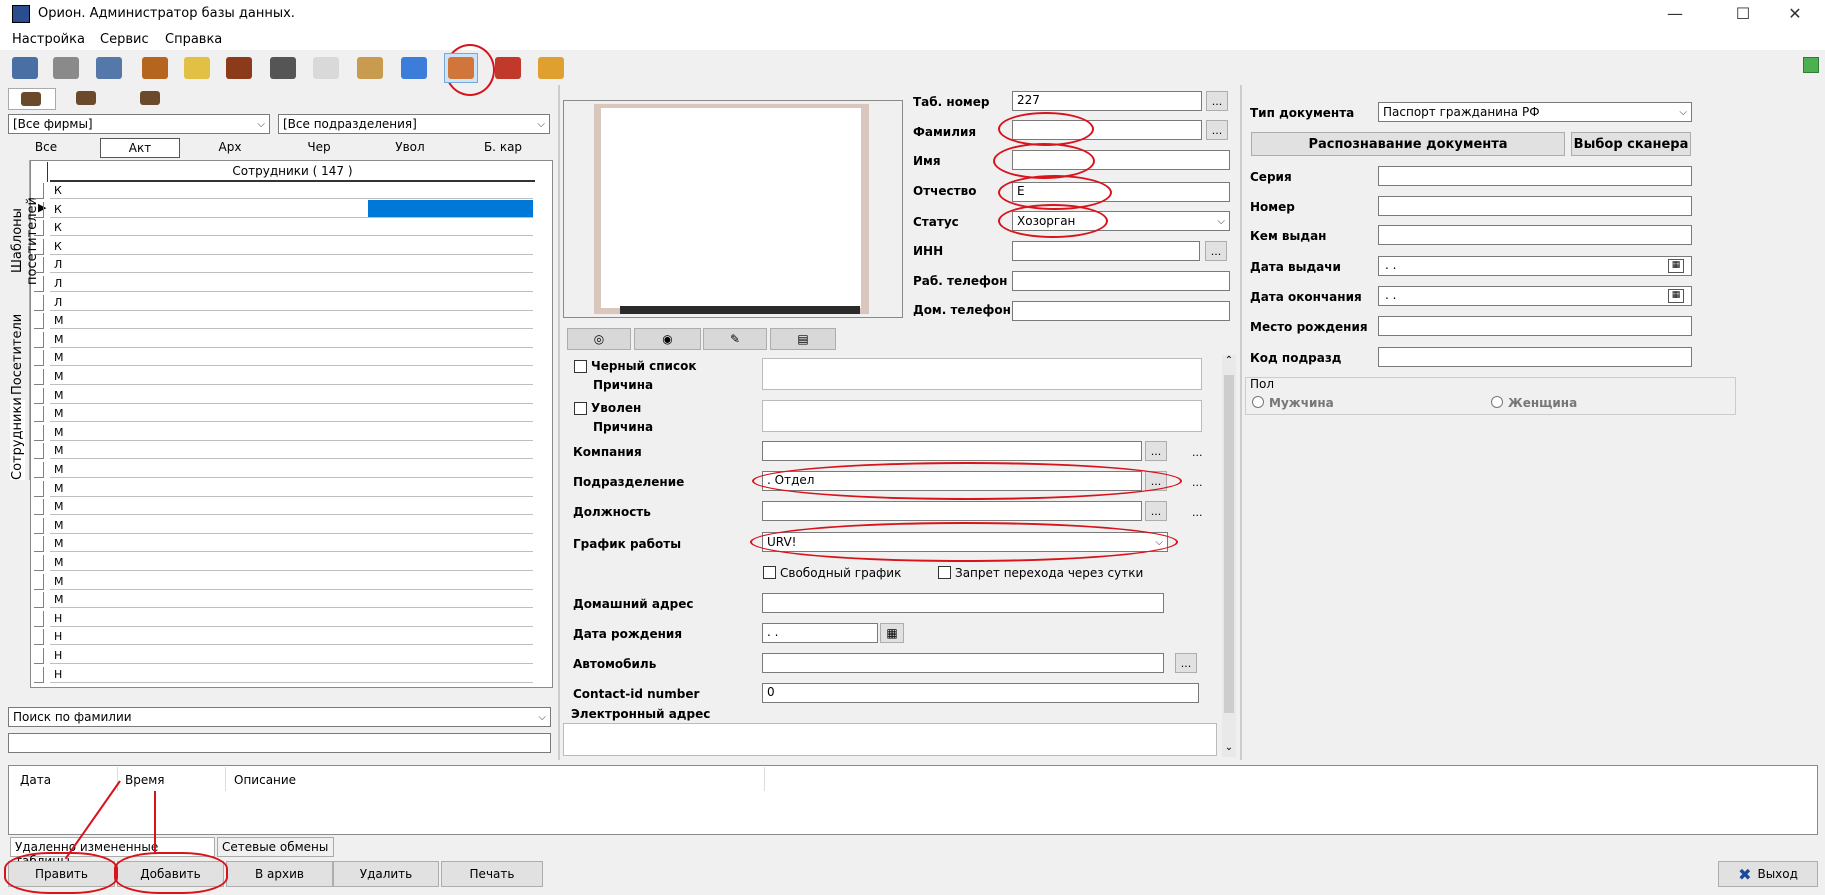 The image size is (1825, 895). I want to click on close-button: ✕, so click(1795, 14).